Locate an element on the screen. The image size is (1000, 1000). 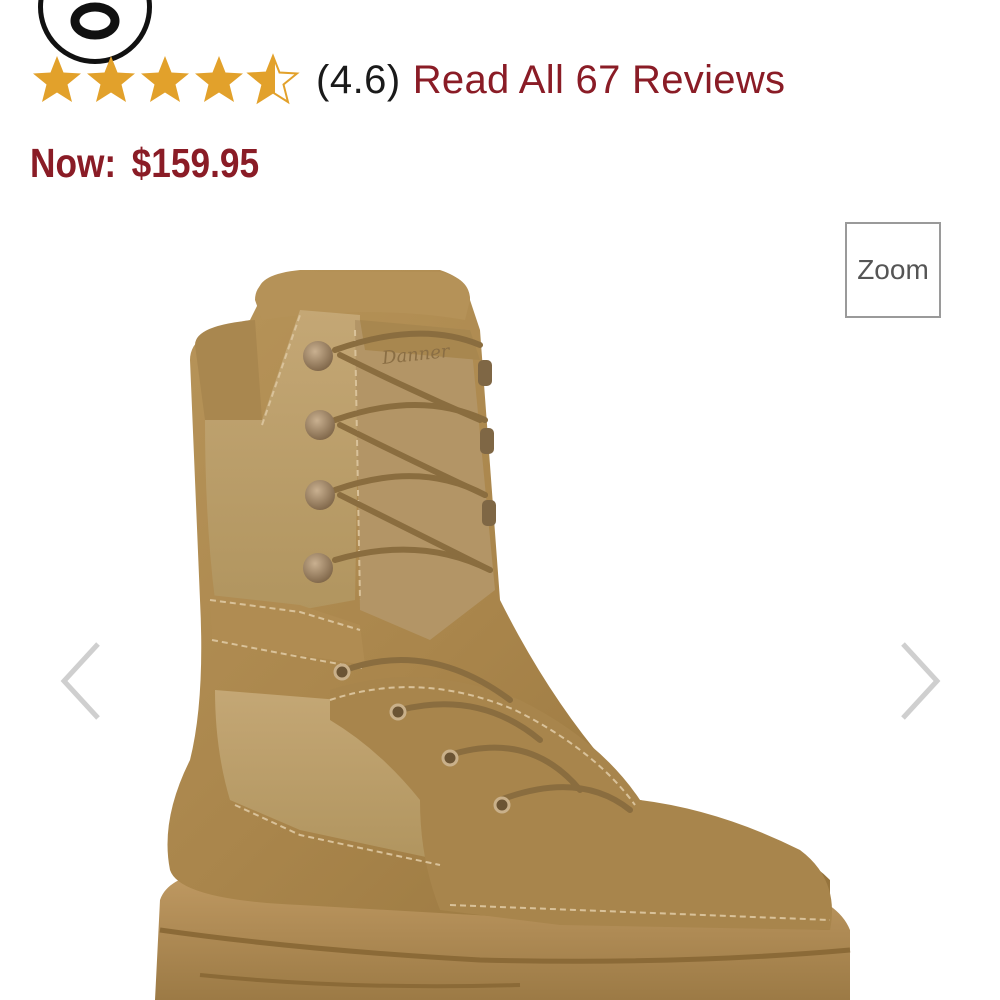
zoom-button: Zoom is located at coordinates (893, 270).